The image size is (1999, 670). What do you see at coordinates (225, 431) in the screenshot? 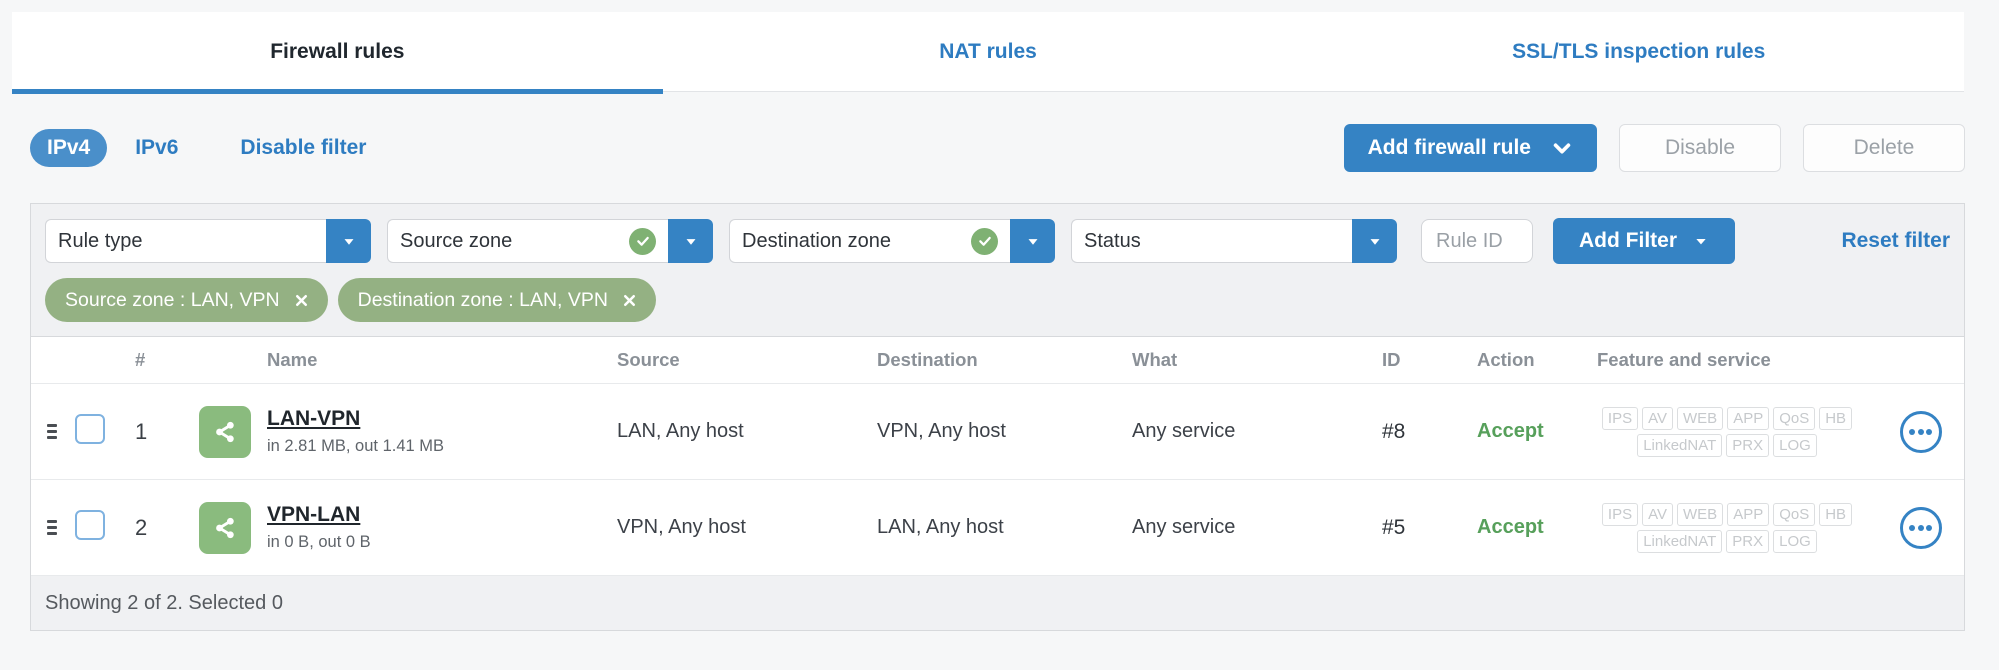
I see `network-share-icon` at bounding box center [225, 431].